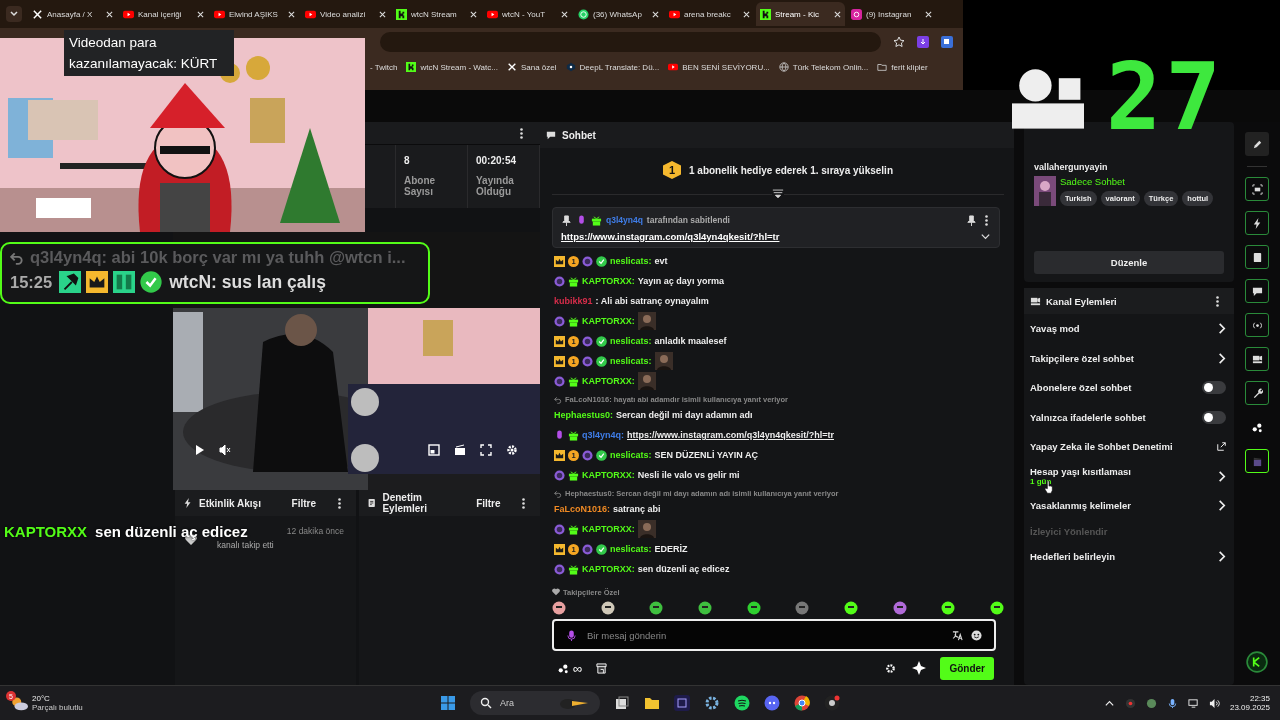 The height and width of the screenshot is (720, 1280). I want to click on sparkle-icon, so click(919, 668).